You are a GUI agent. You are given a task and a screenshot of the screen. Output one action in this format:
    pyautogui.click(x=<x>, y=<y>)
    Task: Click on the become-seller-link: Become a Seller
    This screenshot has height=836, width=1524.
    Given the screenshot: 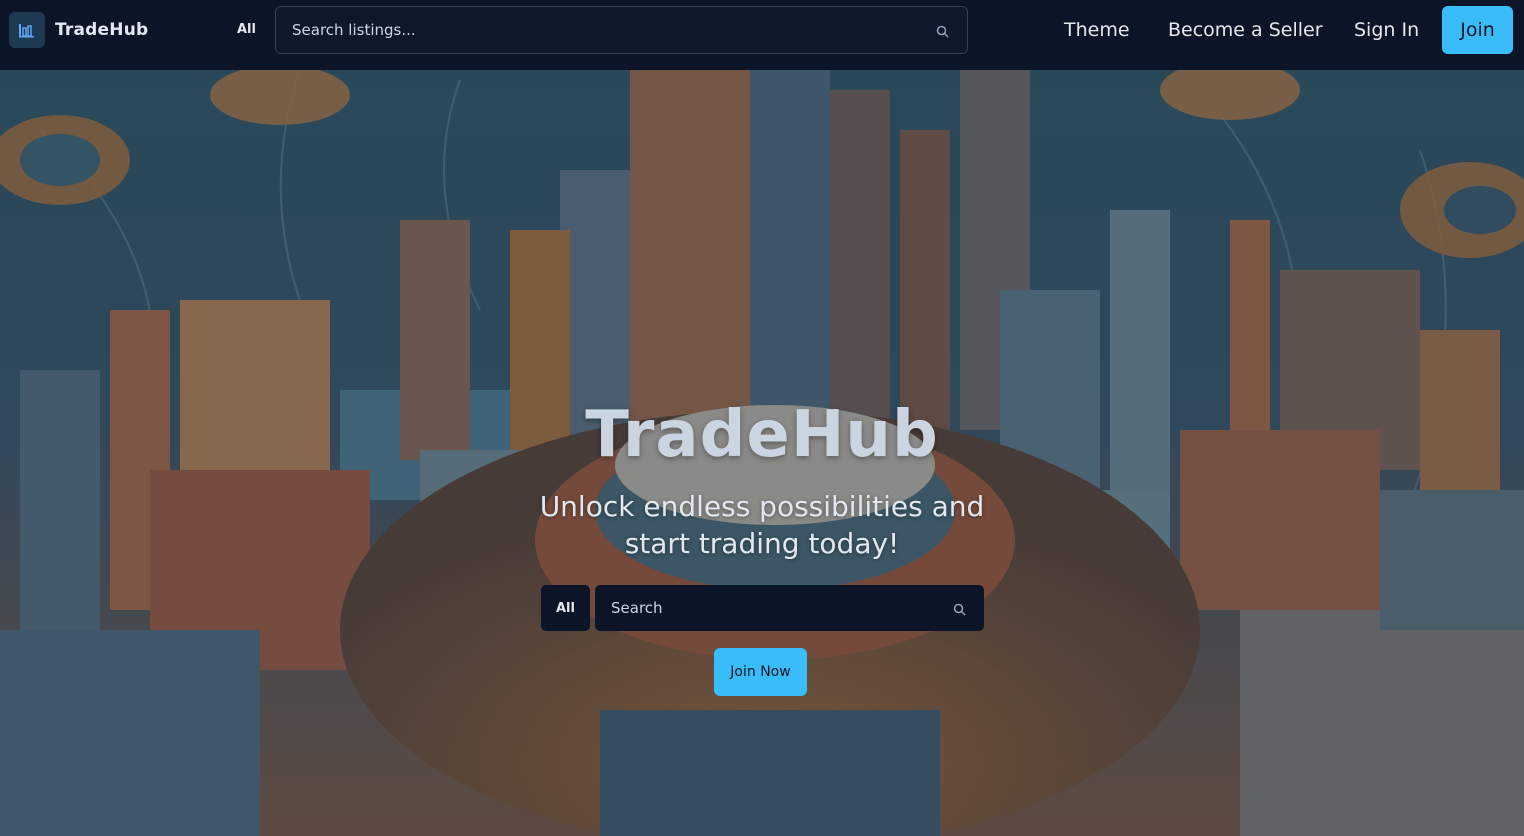 What is the action you would take?
    pyautogui.click(x=1245, y=30)
    